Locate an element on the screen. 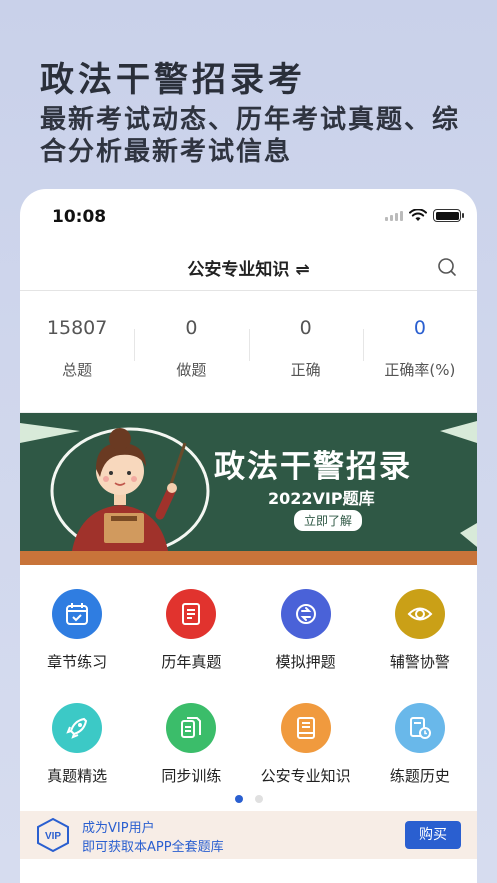 This screenshot has width=497, height=883. subject-switcher: 公安专业知识 ⇌ is located at coordinates (248, 267).